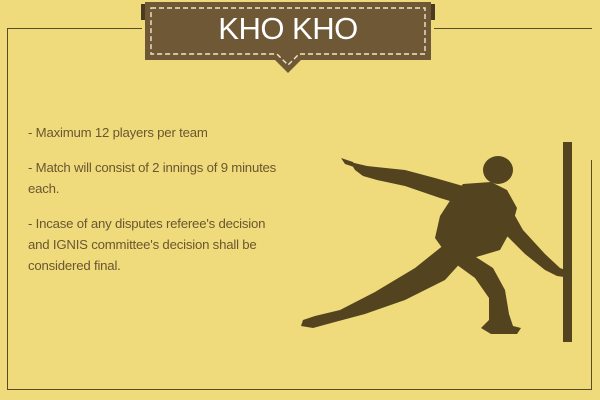 The width and height of the screenshot is (600, 400). I want to click on frame-left-line, so click(7, 209).